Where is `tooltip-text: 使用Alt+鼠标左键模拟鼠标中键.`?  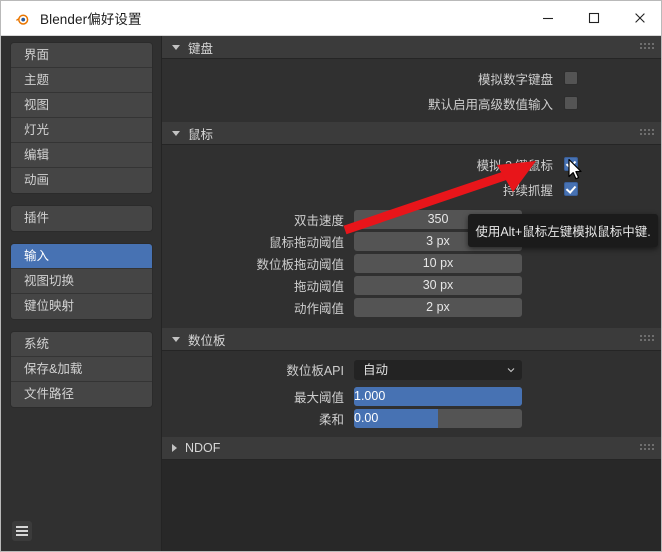
tooltip-text: 使用Alt+鼠标左键模拟鼠标中键. is located at coordinates (563, 232).